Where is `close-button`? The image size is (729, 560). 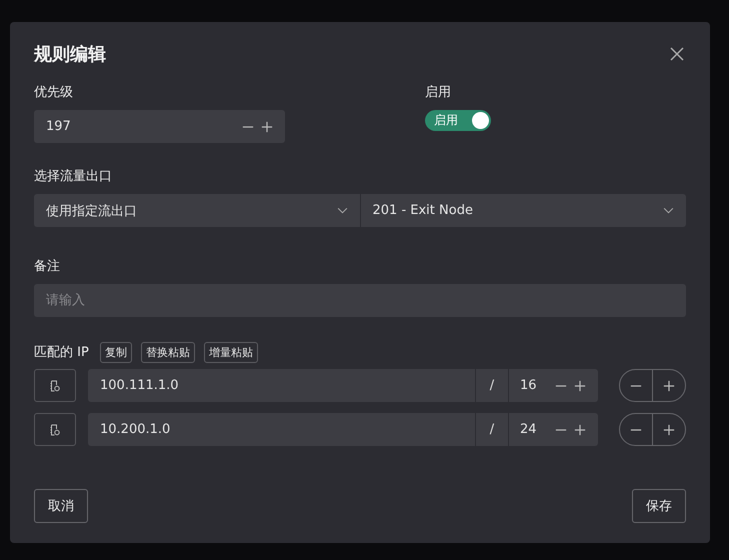
close-button is located at coordinates (677, 54).